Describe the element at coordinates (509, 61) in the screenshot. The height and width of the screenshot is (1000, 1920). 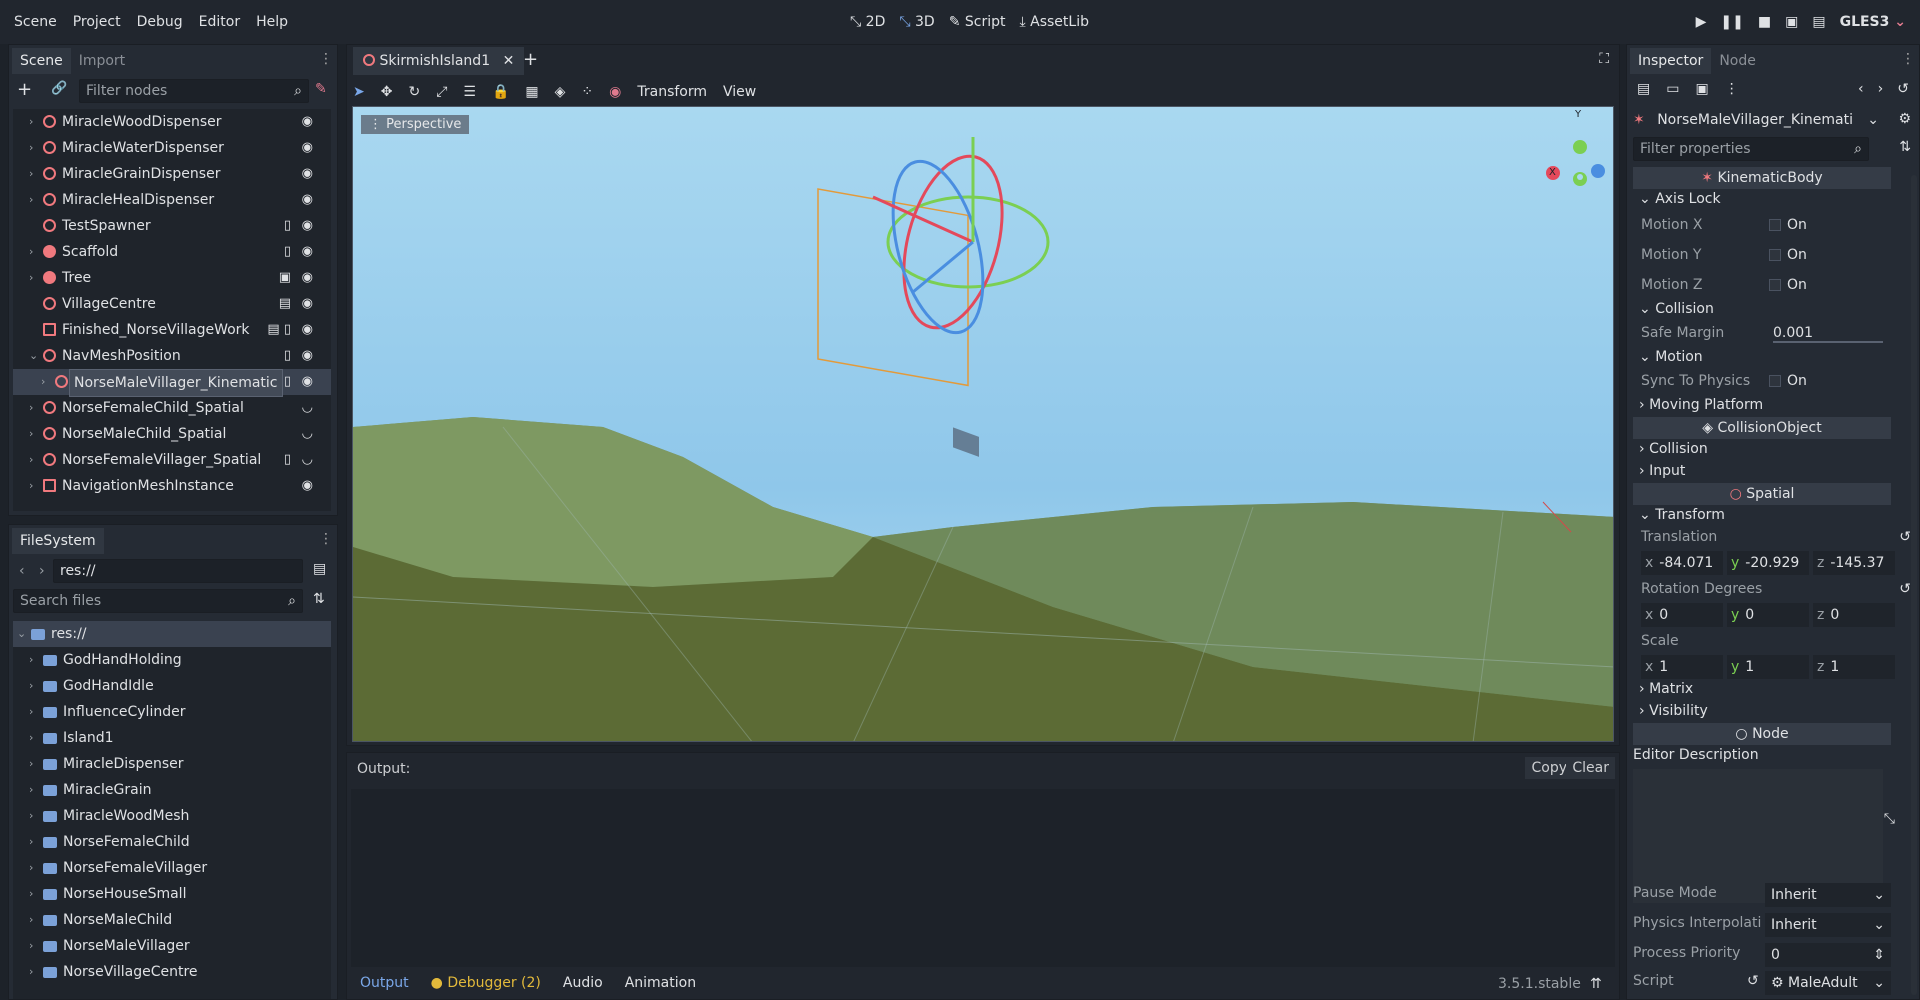
I see `close-tab-icon: ✕` at that location.